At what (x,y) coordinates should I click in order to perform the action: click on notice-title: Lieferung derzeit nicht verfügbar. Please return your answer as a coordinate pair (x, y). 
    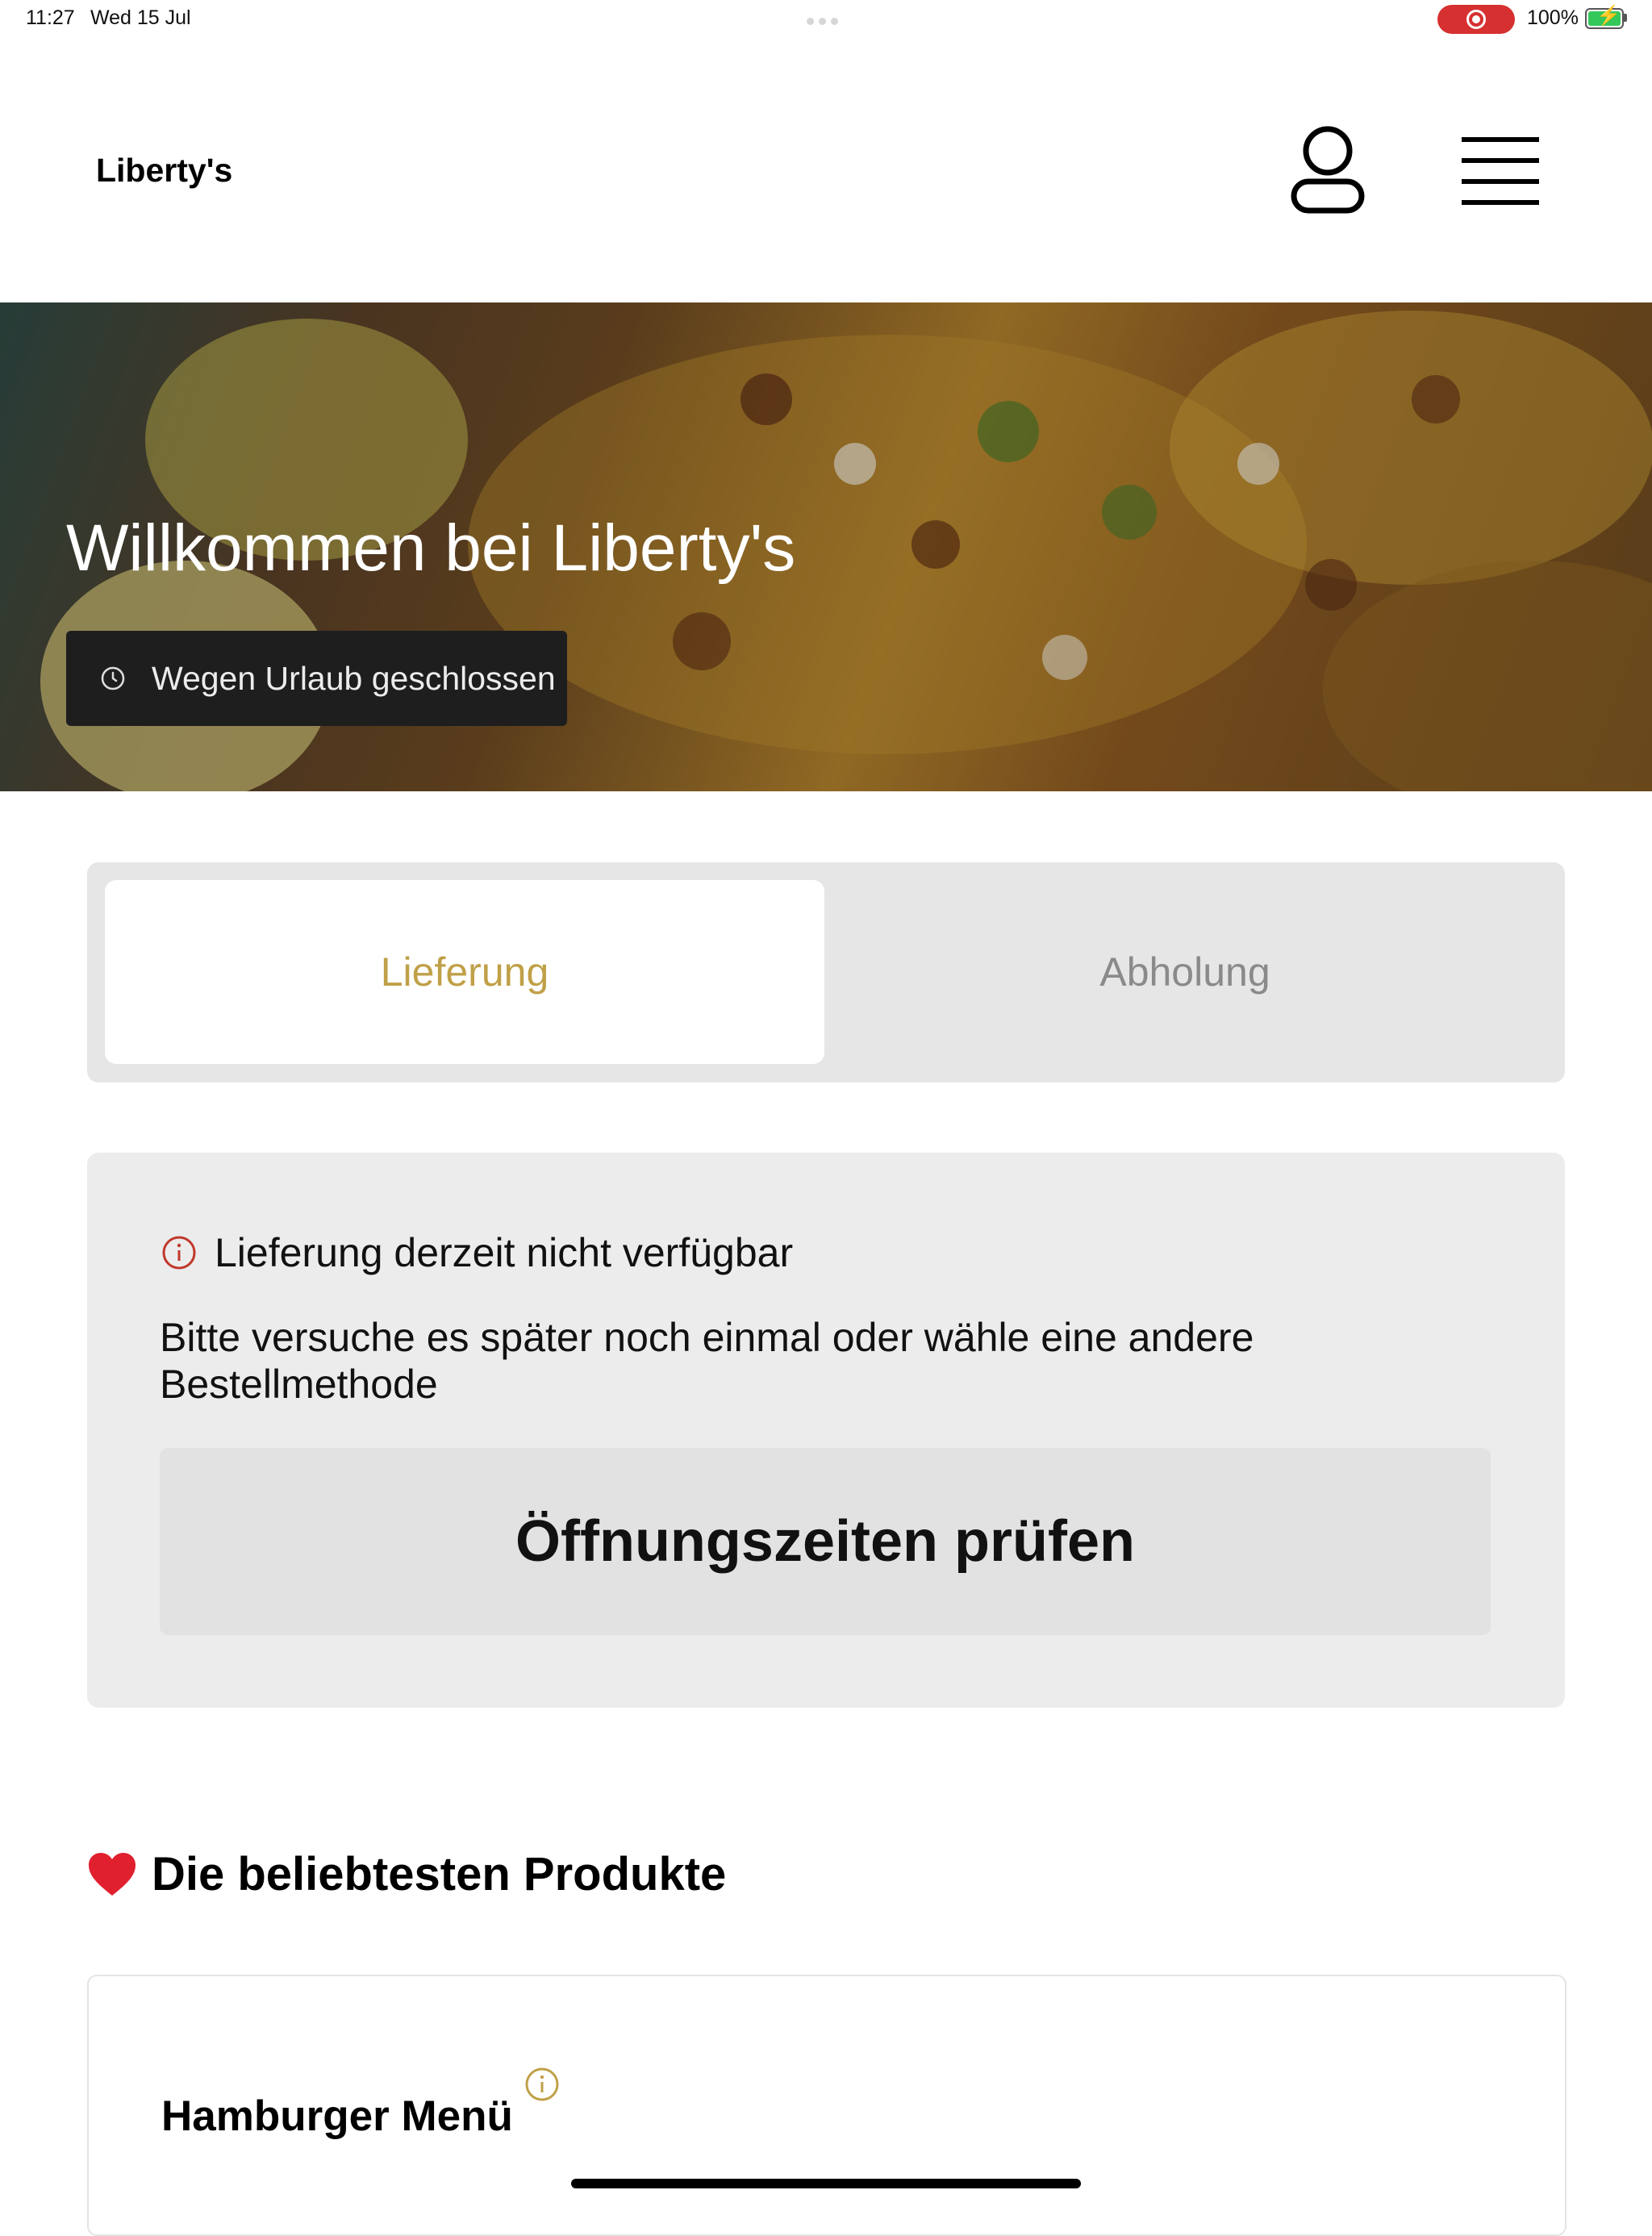
    Looking at the image, I should click on (504, 1252).